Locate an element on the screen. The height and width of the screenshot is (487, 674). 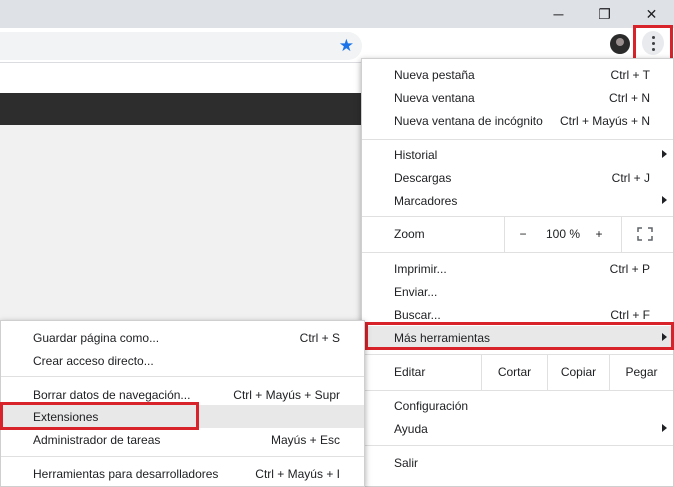
menu-item-shortcut: Ctrl + J is located at coordinates (630, 177).